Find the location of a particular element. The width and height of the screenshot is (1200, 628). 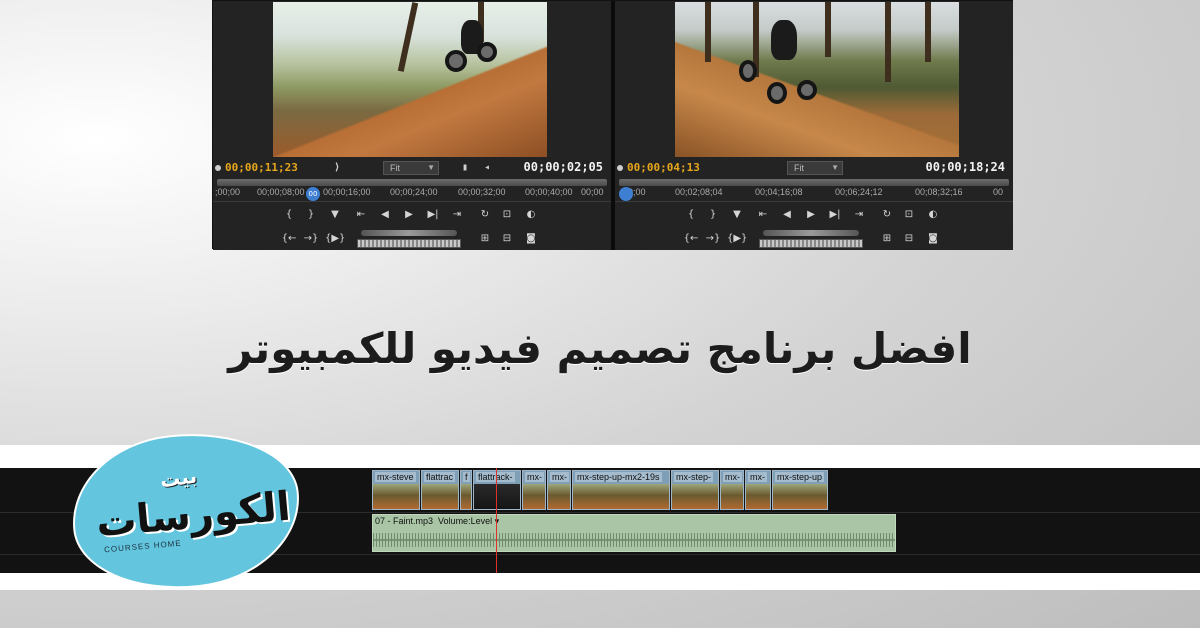

video-clip: mx-step-up is located at coordinates (800, 490).